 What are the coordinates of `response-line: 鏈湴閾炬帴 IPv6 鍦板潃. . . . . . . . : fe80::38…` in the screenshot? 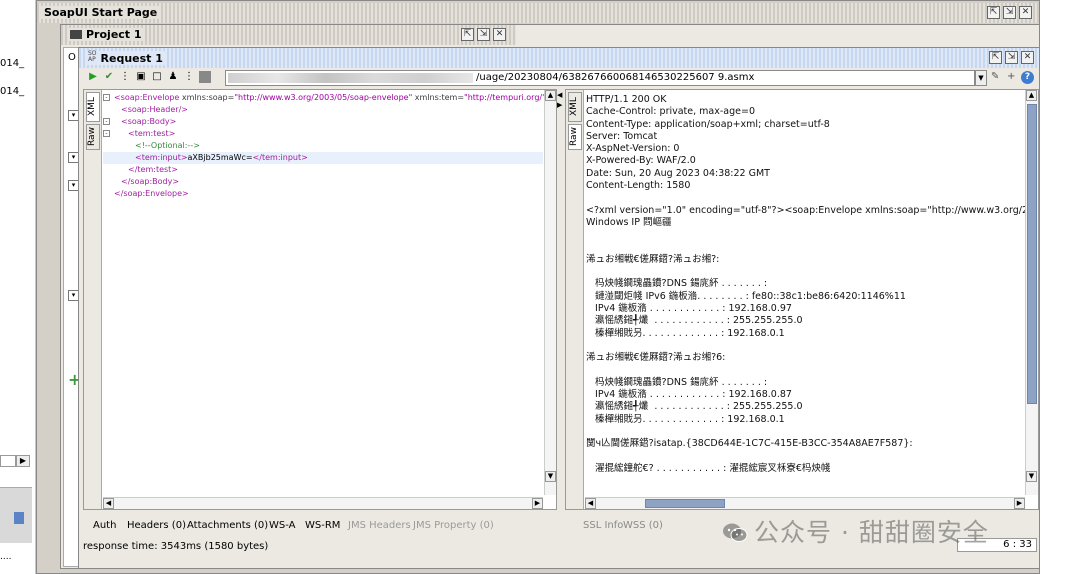 It's located at (746, 296).